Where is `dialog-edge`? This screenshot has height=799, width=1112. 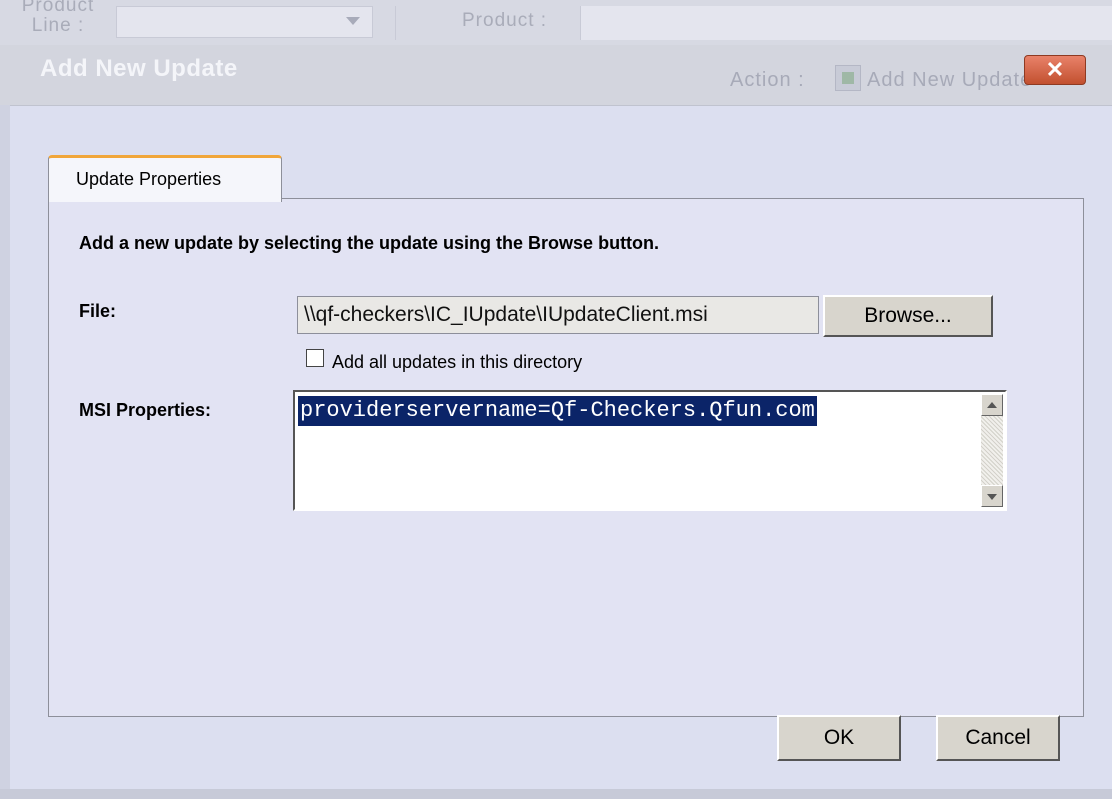
dialog-edge is located at coordinates (5, 452).